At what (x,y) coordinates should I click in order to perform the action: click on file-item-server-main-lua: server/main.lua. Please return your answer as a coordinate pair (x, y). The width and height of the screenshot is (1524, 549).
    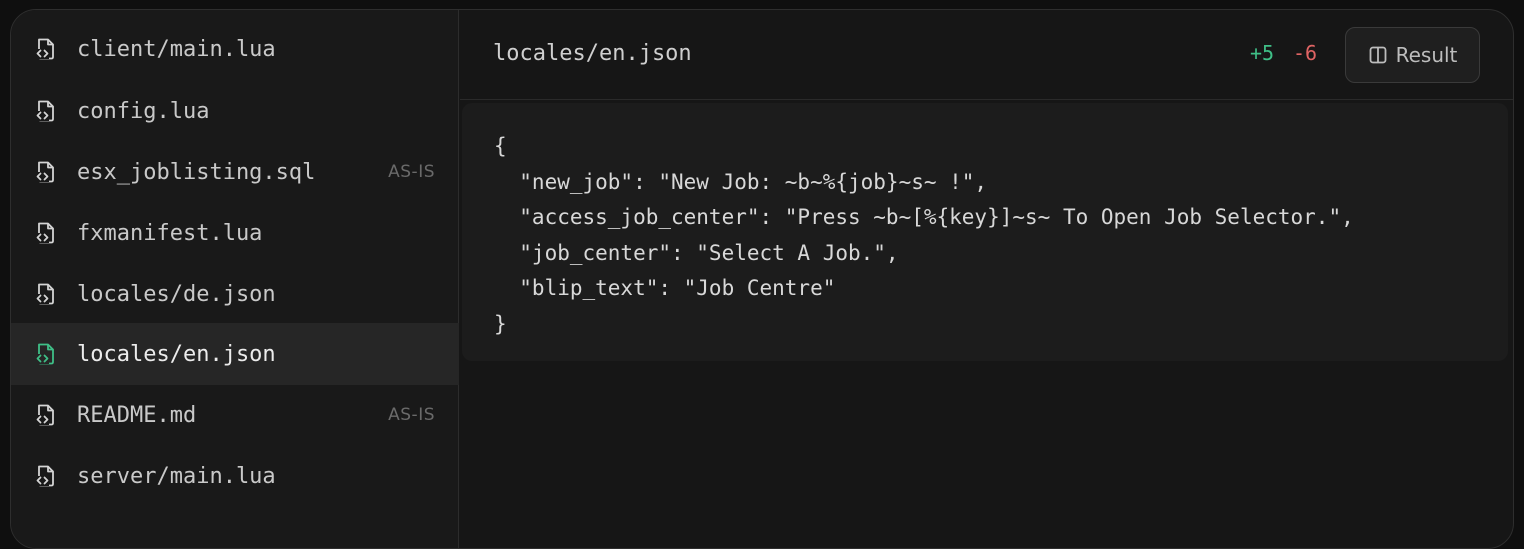
    Looking at the image, I should click on (235, 476).